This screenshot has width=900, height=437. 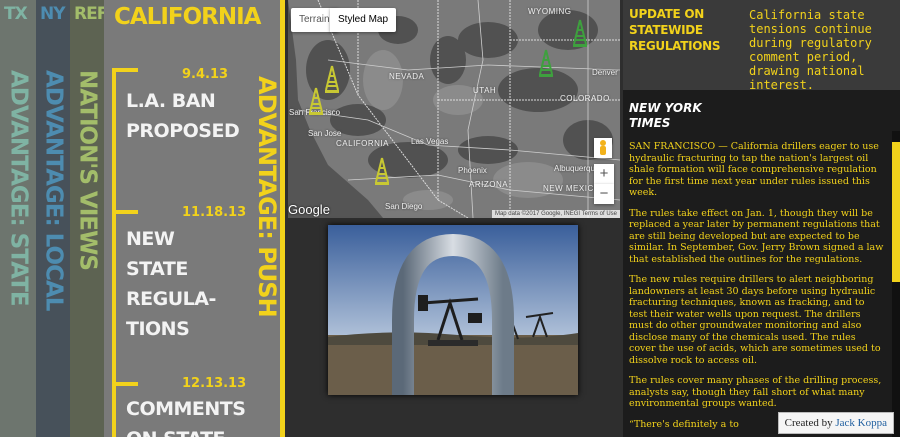 I want to click on map-label-new-mexico: NEW MEXICO, so click(x=572, y=188).